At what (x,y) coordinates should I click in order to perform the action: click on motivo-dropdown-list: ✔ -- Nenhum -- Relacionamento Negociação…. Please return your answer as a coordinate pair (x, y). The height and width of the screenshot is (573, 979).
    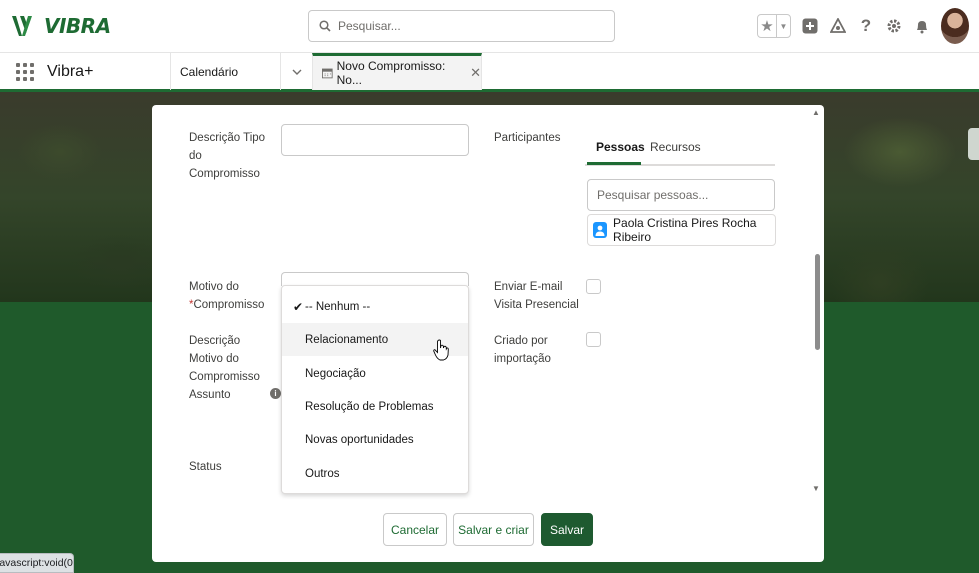
    Looking at the image, I should click on (375, 389).